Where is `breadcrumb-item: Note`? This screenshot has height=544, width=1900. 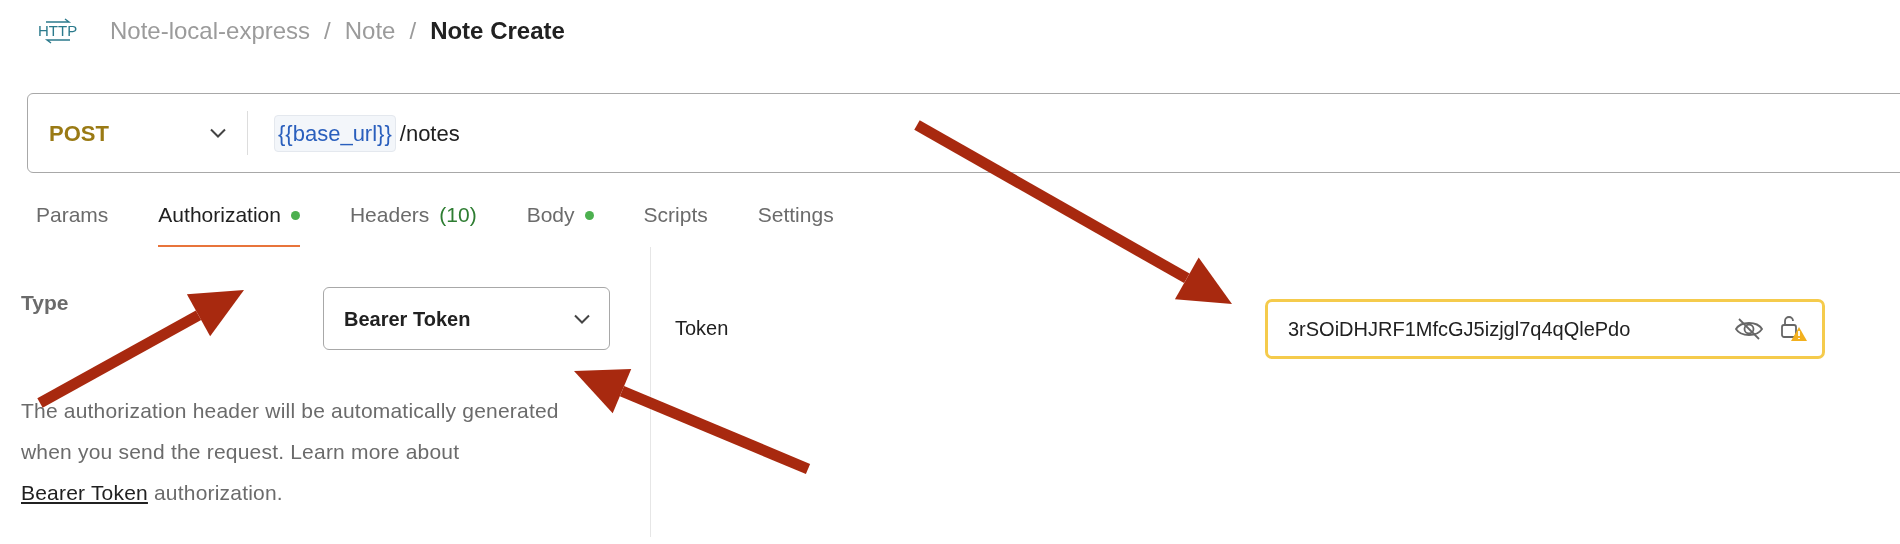 breadcrumb-item: Note is located at coordinates (370, 31).